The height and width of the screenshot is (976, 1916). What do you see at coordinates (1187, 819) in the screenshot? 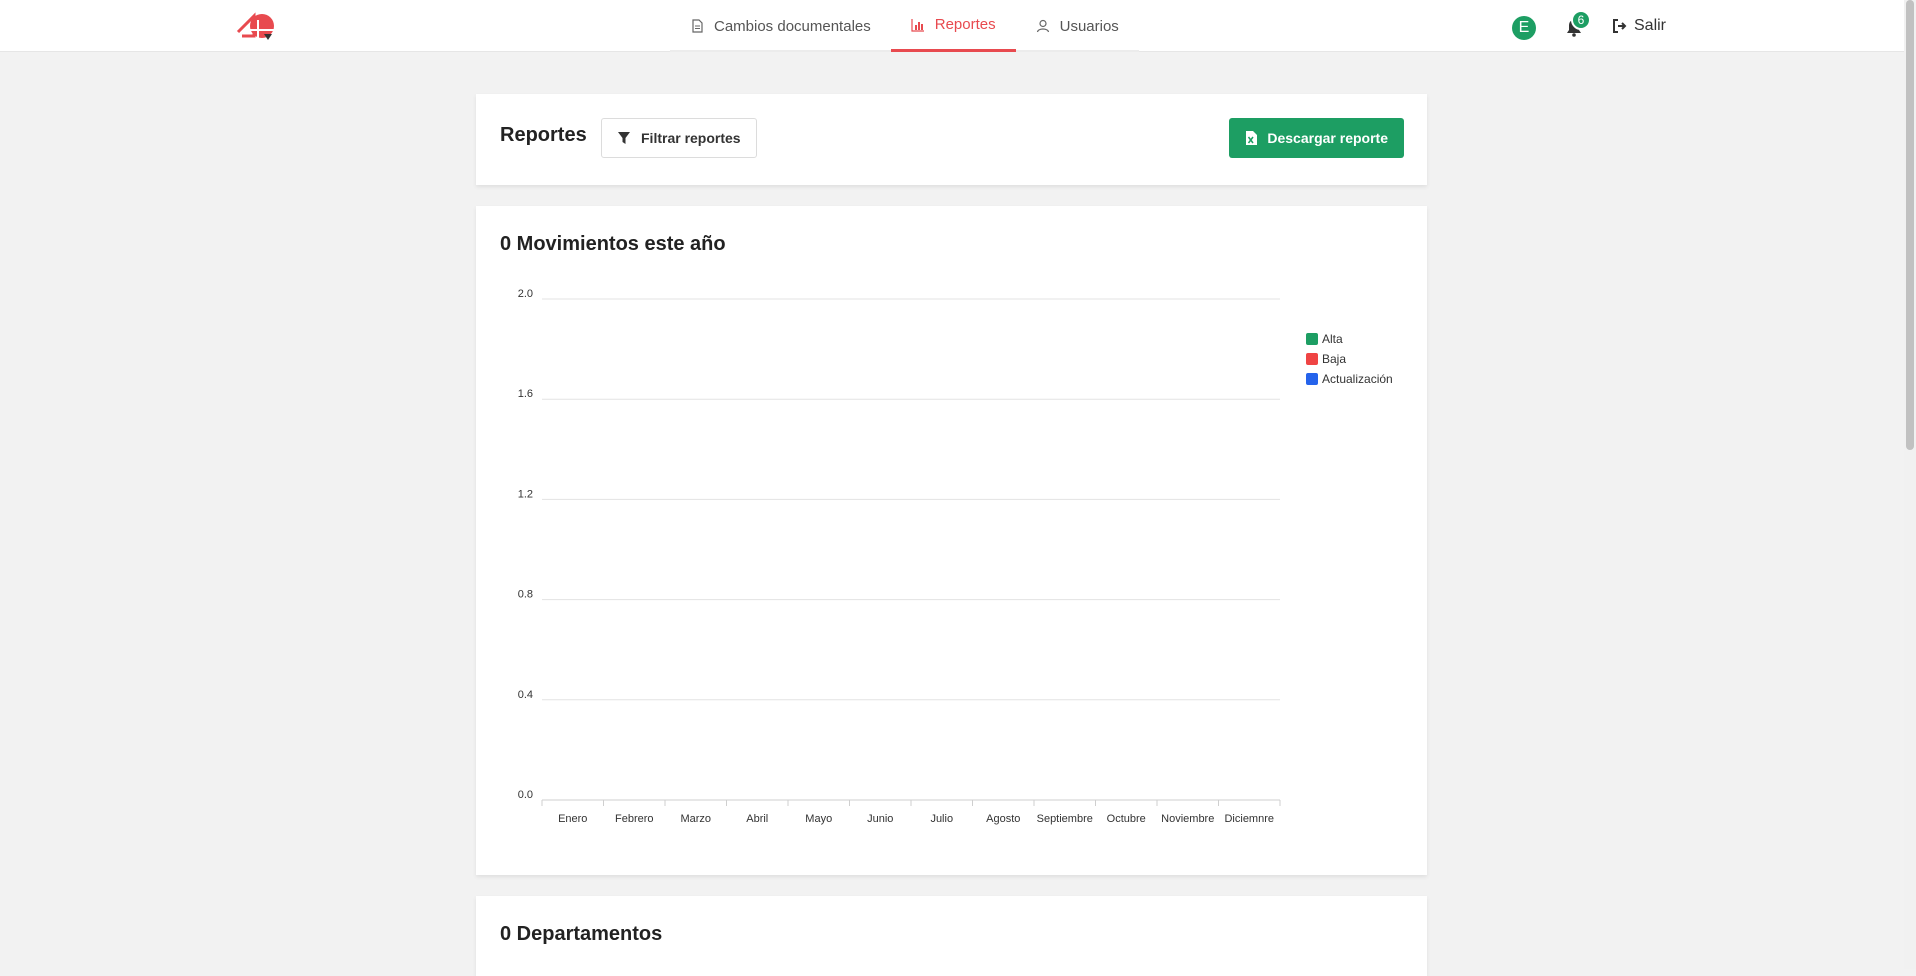
I see `x-tick-label: Noviembre` at bounding box center [1187, 819].